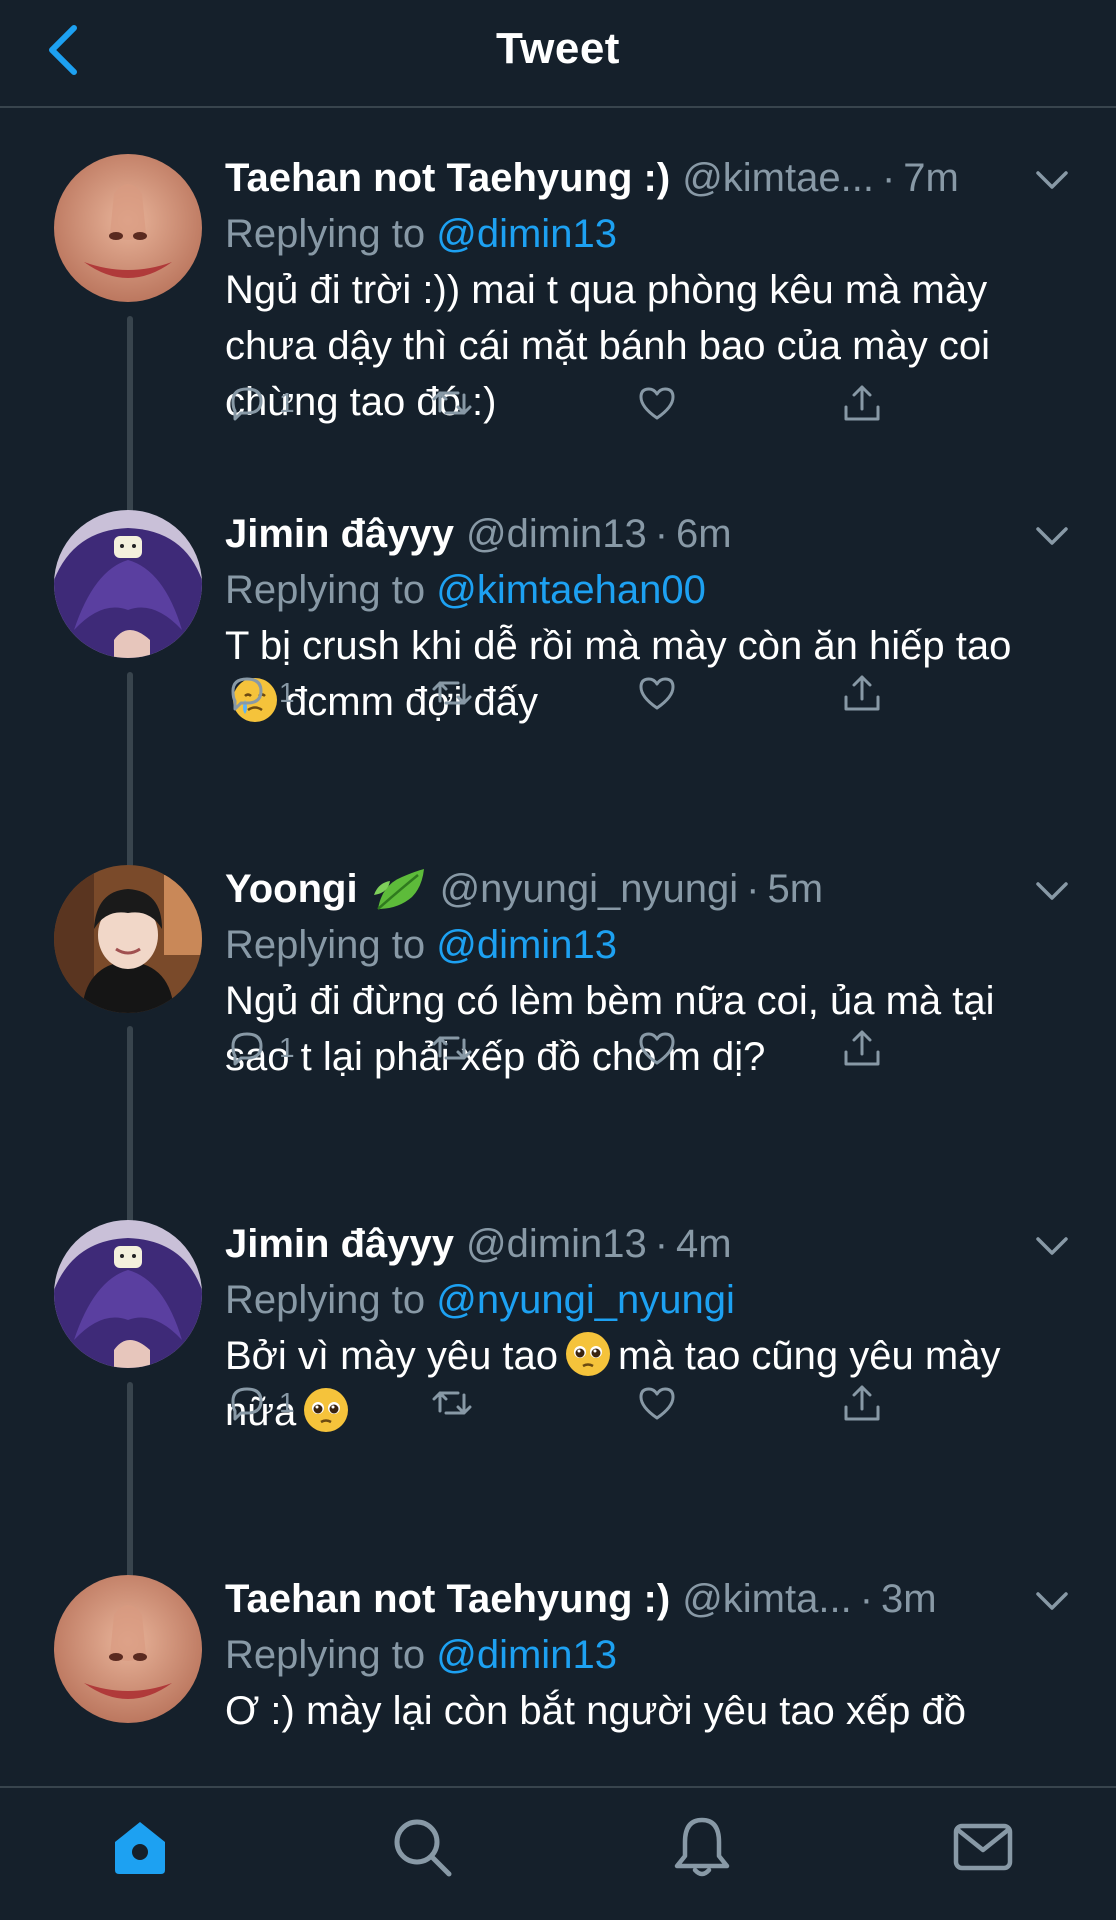 The image size is (1116, 1920). Describe the element at coordinates (704, 1243) in the screenshot. I see `timestamp: 4m` at that location.